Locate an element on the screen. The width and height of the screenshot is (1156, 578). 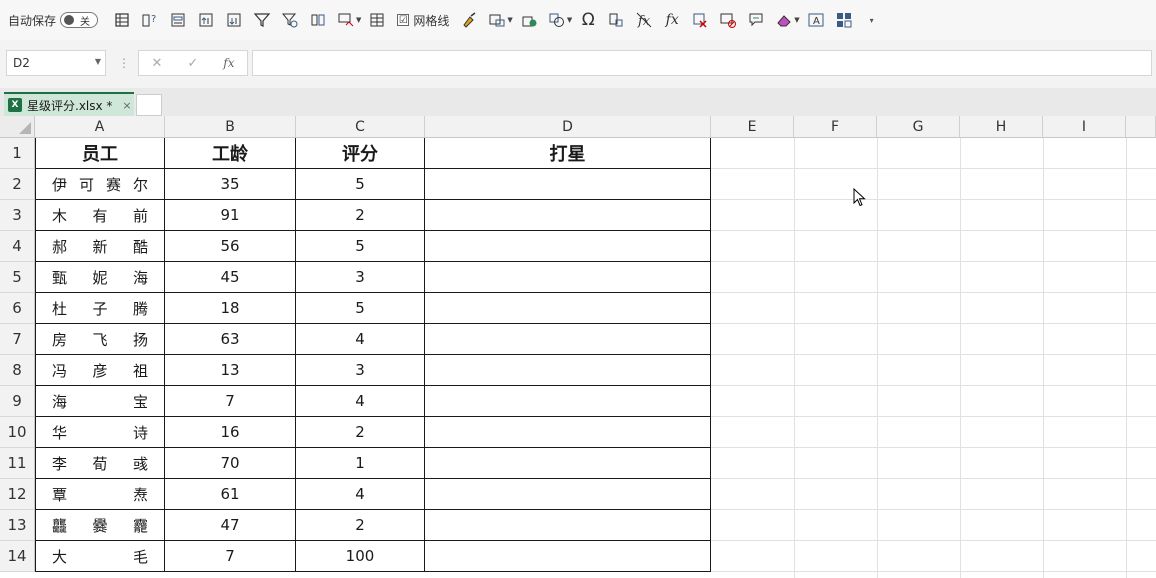
employee-name-cell: 华诗 is located at coordinates (100, 432).